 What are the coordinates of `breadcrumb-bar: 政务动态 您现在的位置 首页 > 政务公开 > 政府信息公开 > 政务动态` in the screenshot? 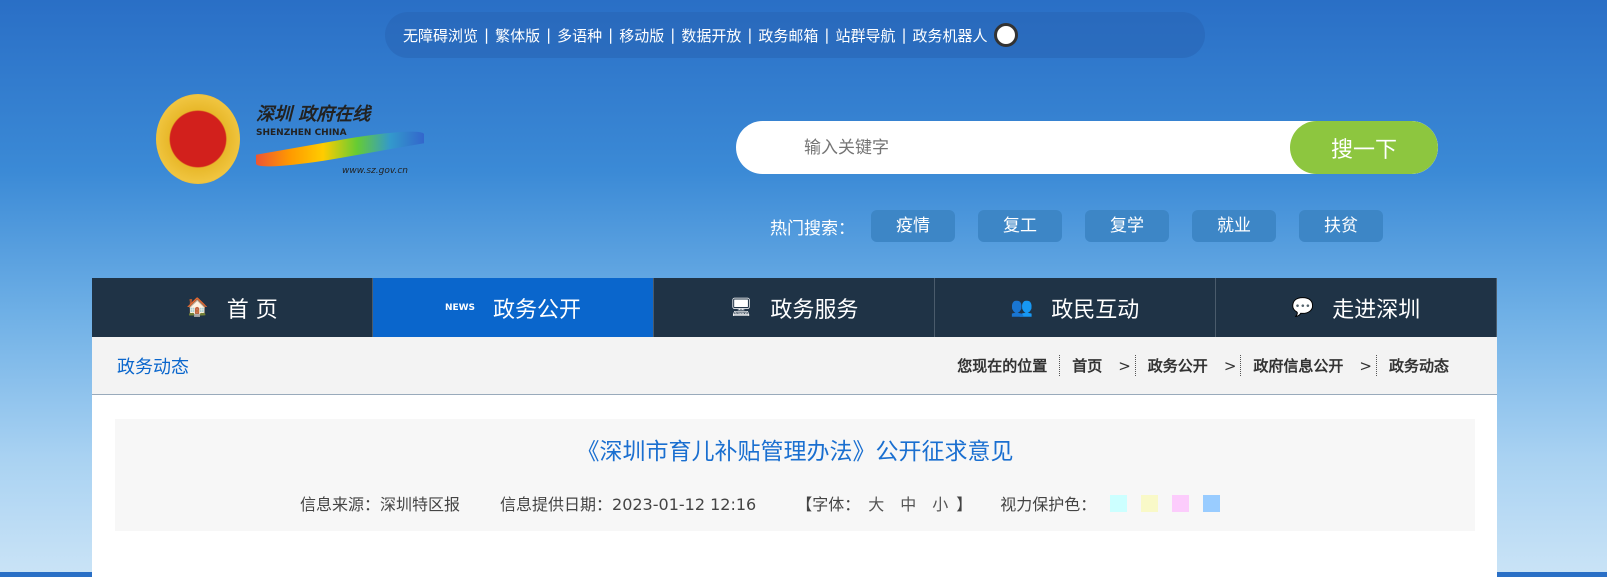 It's located at (794, 366).